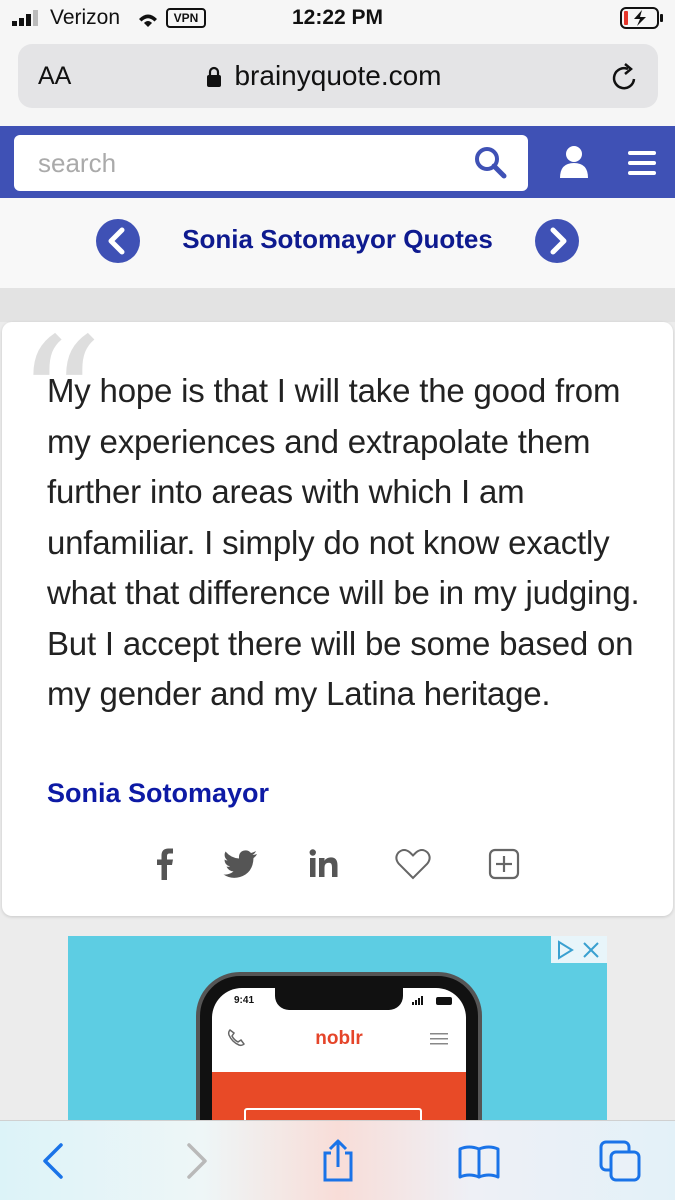  I want to click on heart-icon, so click(413, 864).